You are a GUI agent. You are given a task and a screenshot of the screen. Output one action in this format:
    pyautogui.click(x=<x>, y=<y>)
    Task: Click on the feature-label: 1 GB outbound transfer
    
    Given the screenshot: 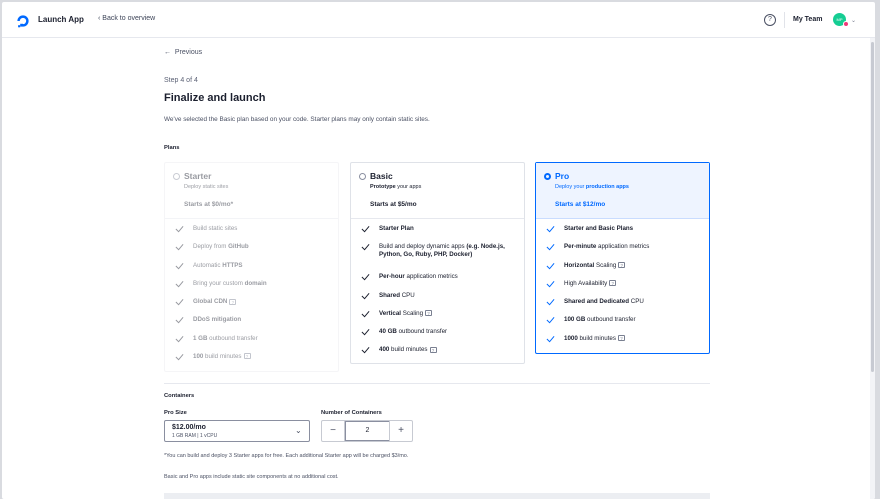 What is the action you would take?
    pyautogui.click(x=225, y=338)
    